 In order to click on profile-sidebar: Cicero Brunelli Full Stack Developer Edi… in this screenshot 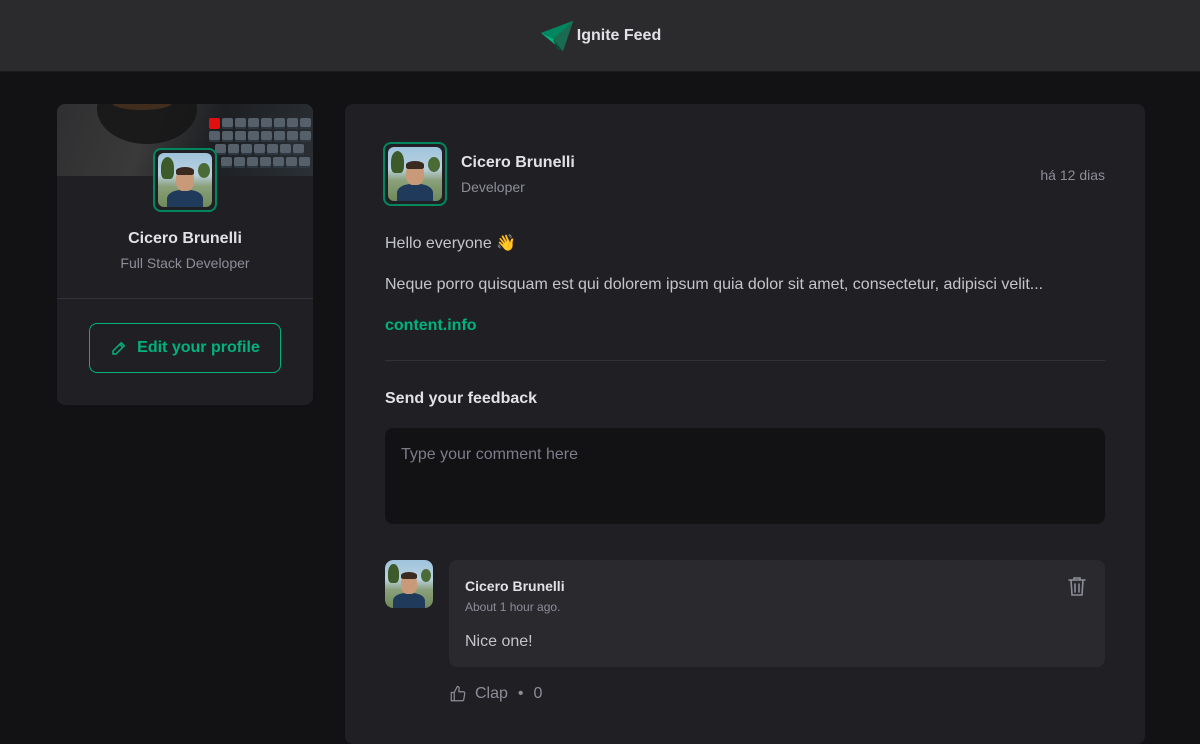, I will do `click(185, 254)`.